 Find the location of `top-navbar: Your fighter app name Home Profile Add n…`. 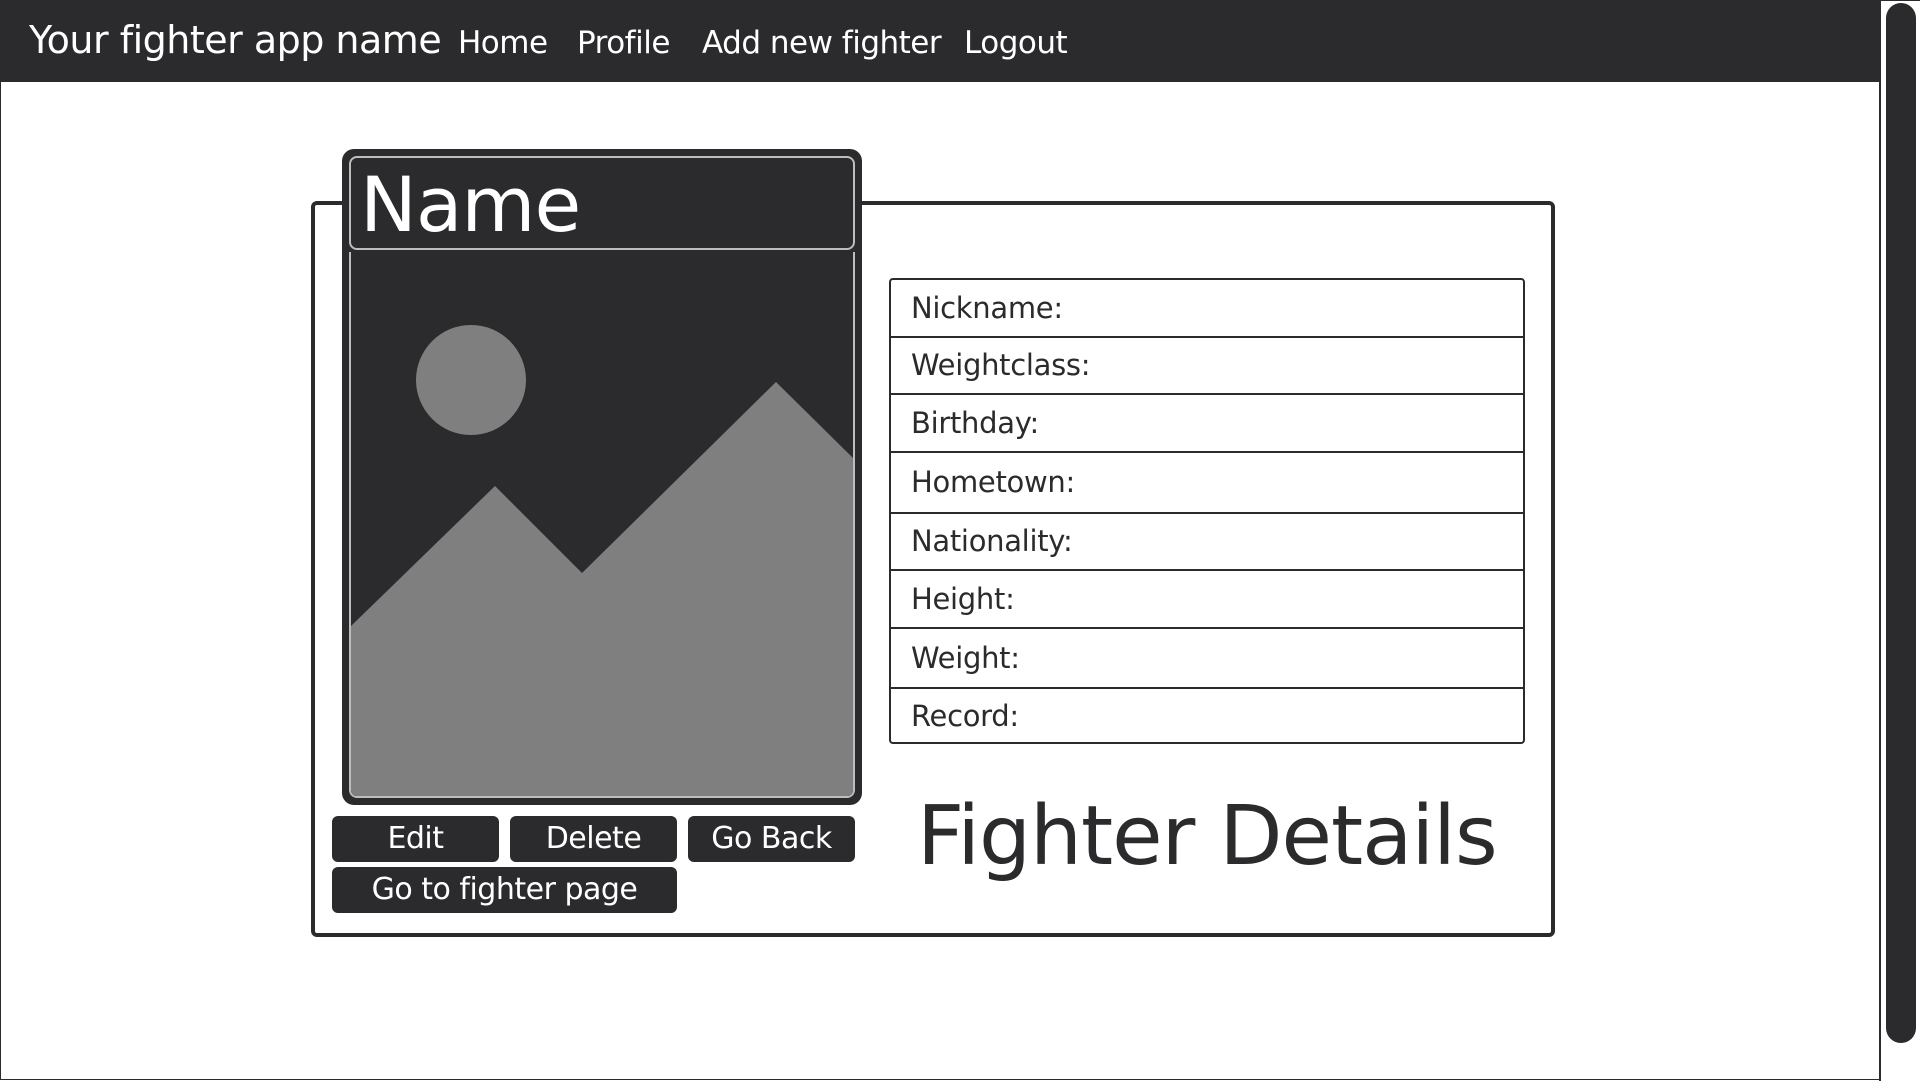

top-navbar: Your fighter app name Home Profile Add n… is located at coordinates (940, 41).